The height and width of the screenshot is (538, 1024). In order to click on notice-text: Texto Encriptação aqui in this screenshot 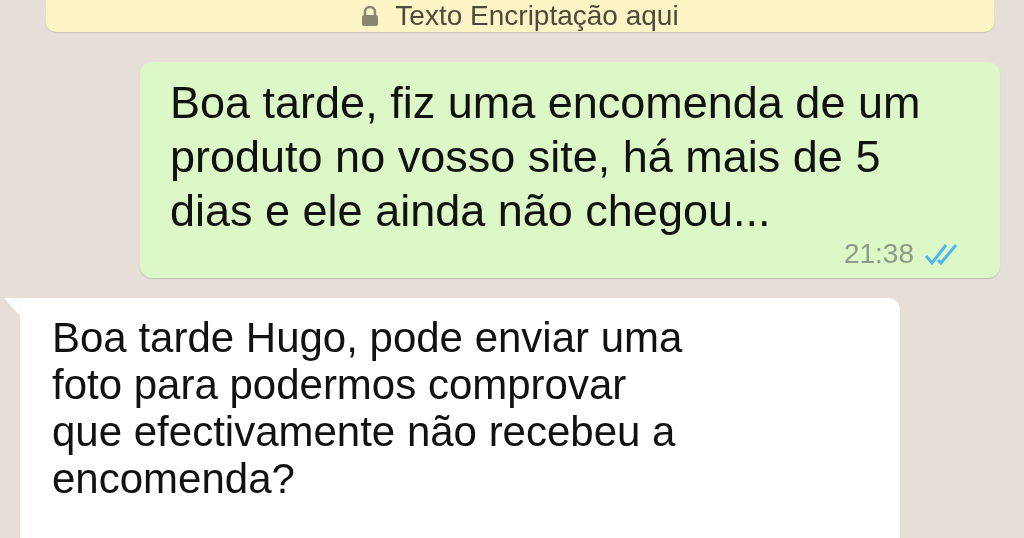, I will do `click(537, 16)`.